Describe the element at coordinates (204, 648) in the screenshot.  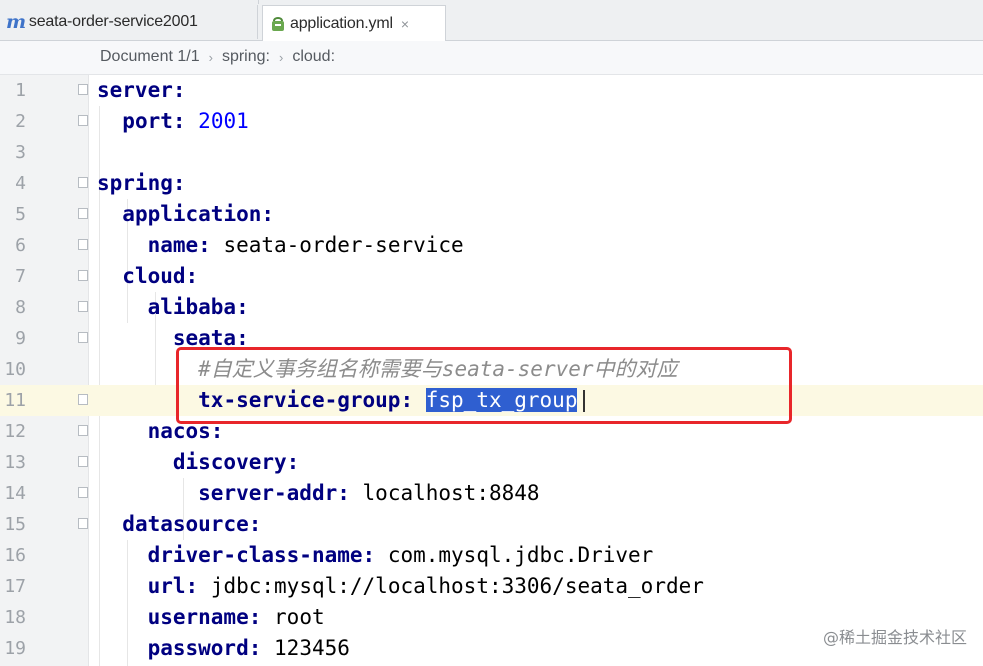
I see `yaml-key: password:` at that location.